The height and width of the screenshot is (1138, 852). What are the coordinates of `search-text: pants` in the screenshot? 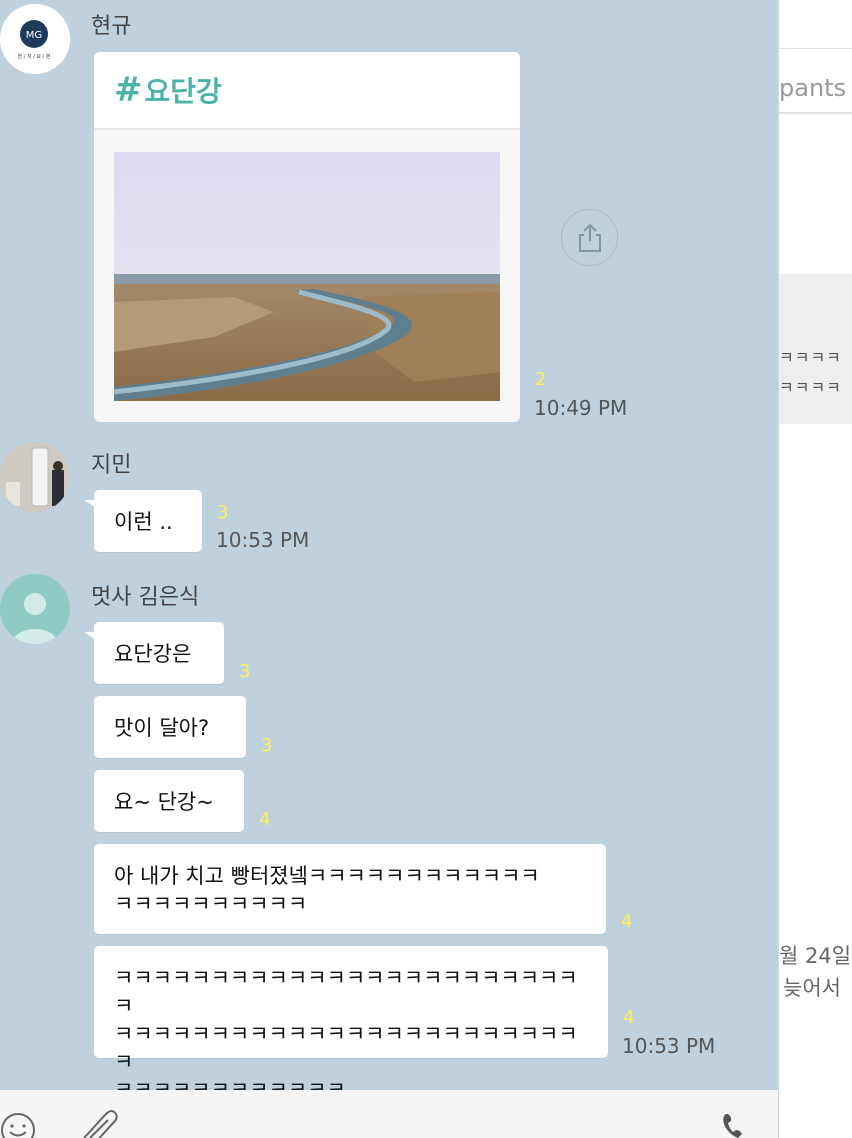 It's located at (813, 88).